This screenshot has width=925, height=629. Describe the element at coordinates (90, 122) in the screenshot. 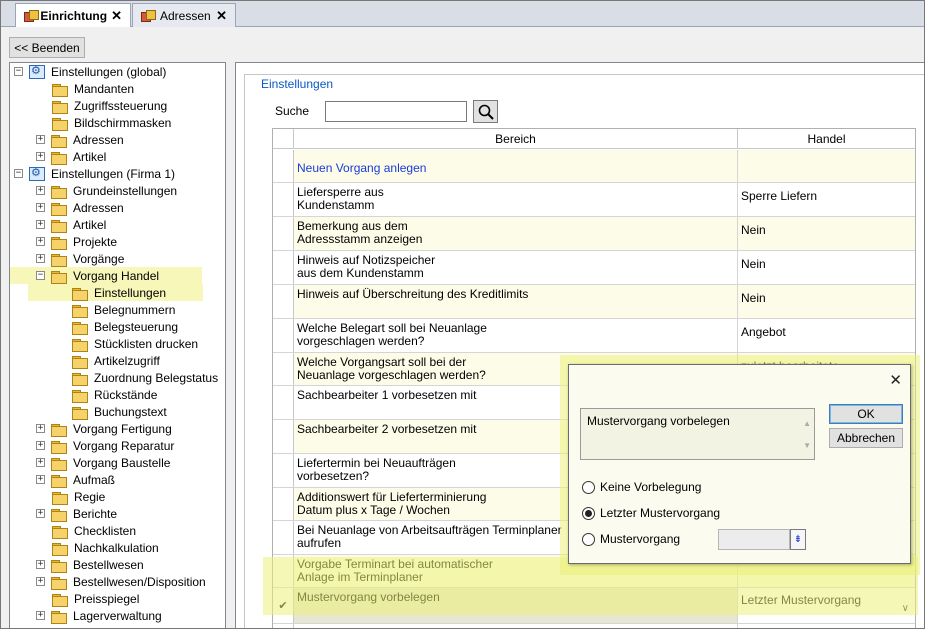

I see `tree-item: Bildschirmmasken` at that location.